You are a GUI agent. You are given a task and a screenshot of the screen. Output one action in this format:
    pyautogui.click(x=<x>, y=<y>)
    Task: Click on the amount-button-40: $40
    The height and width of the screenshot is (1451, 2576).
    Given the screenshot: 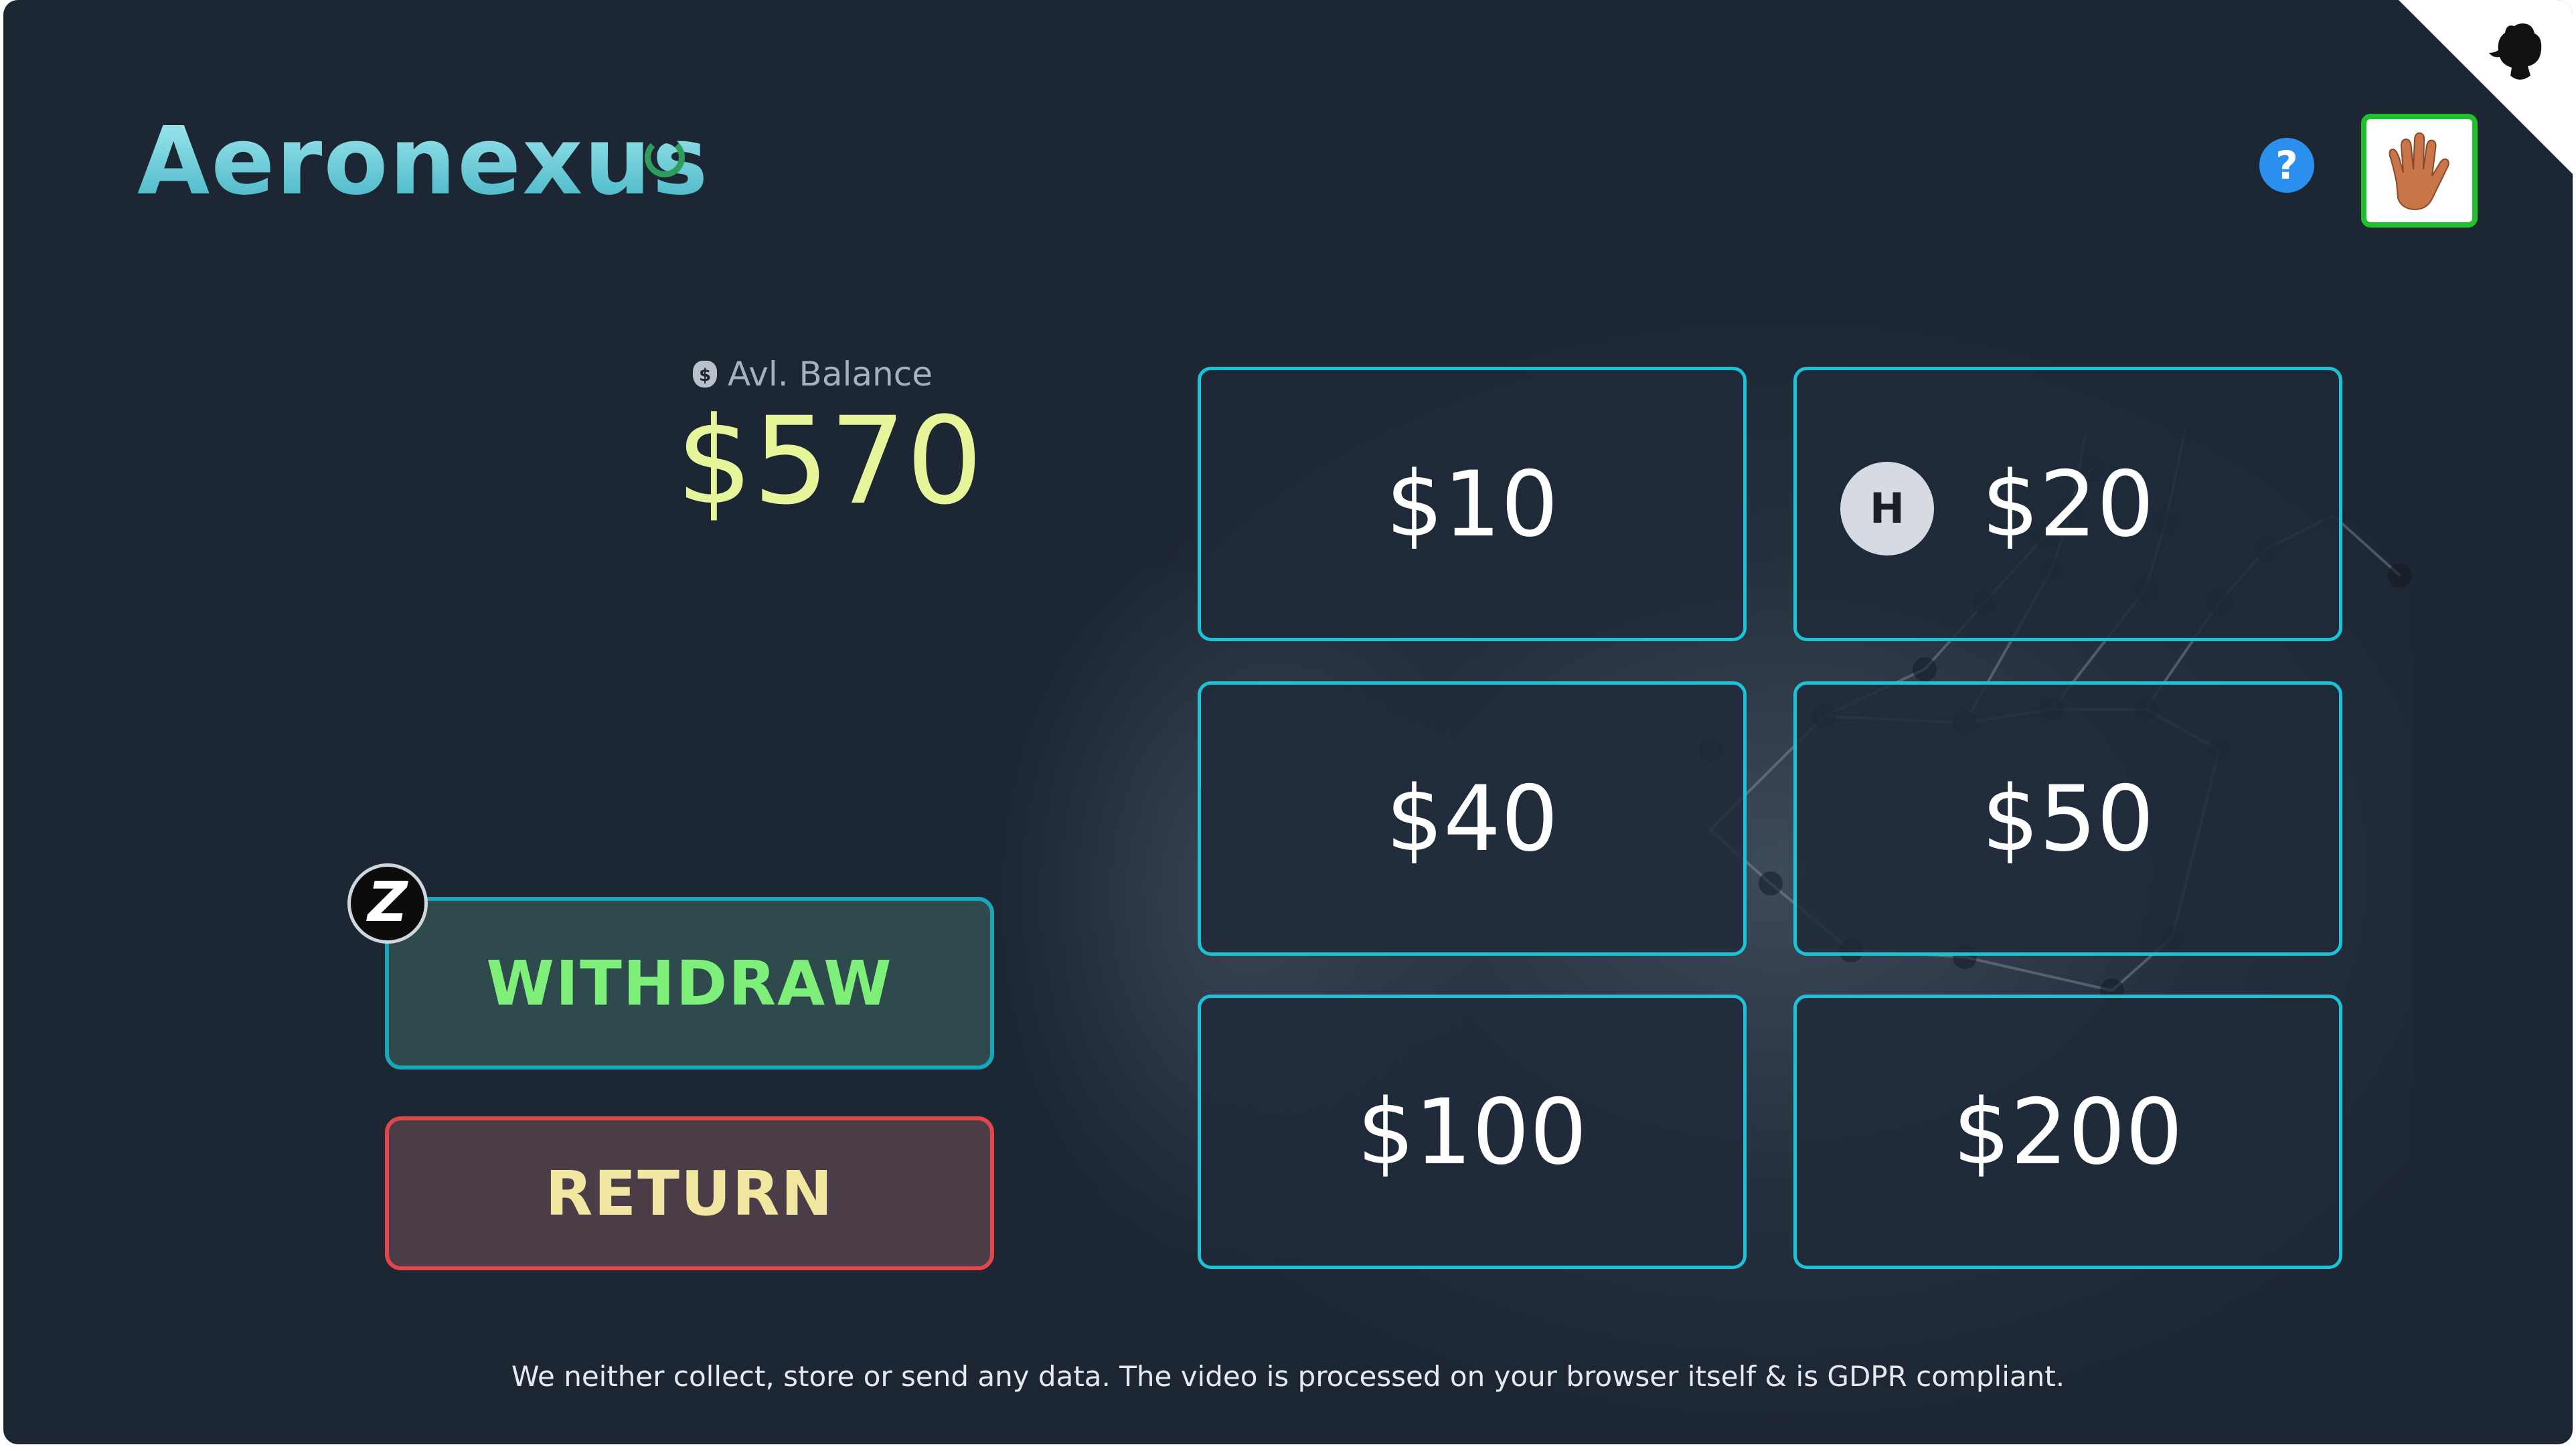 What is the action you would take?
    pyautogui.click(x=1473, y=818)
    